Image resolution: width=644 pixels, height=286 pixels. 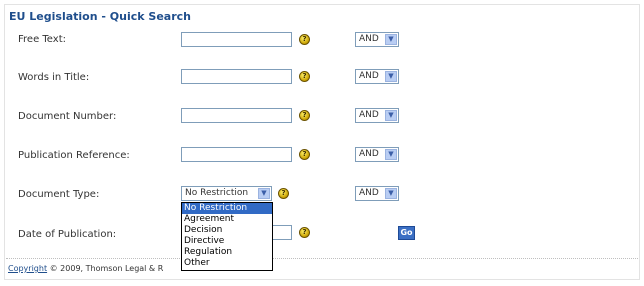 I want to click on free-text-operator-select: AND ▼, so click(x=377, y=39).